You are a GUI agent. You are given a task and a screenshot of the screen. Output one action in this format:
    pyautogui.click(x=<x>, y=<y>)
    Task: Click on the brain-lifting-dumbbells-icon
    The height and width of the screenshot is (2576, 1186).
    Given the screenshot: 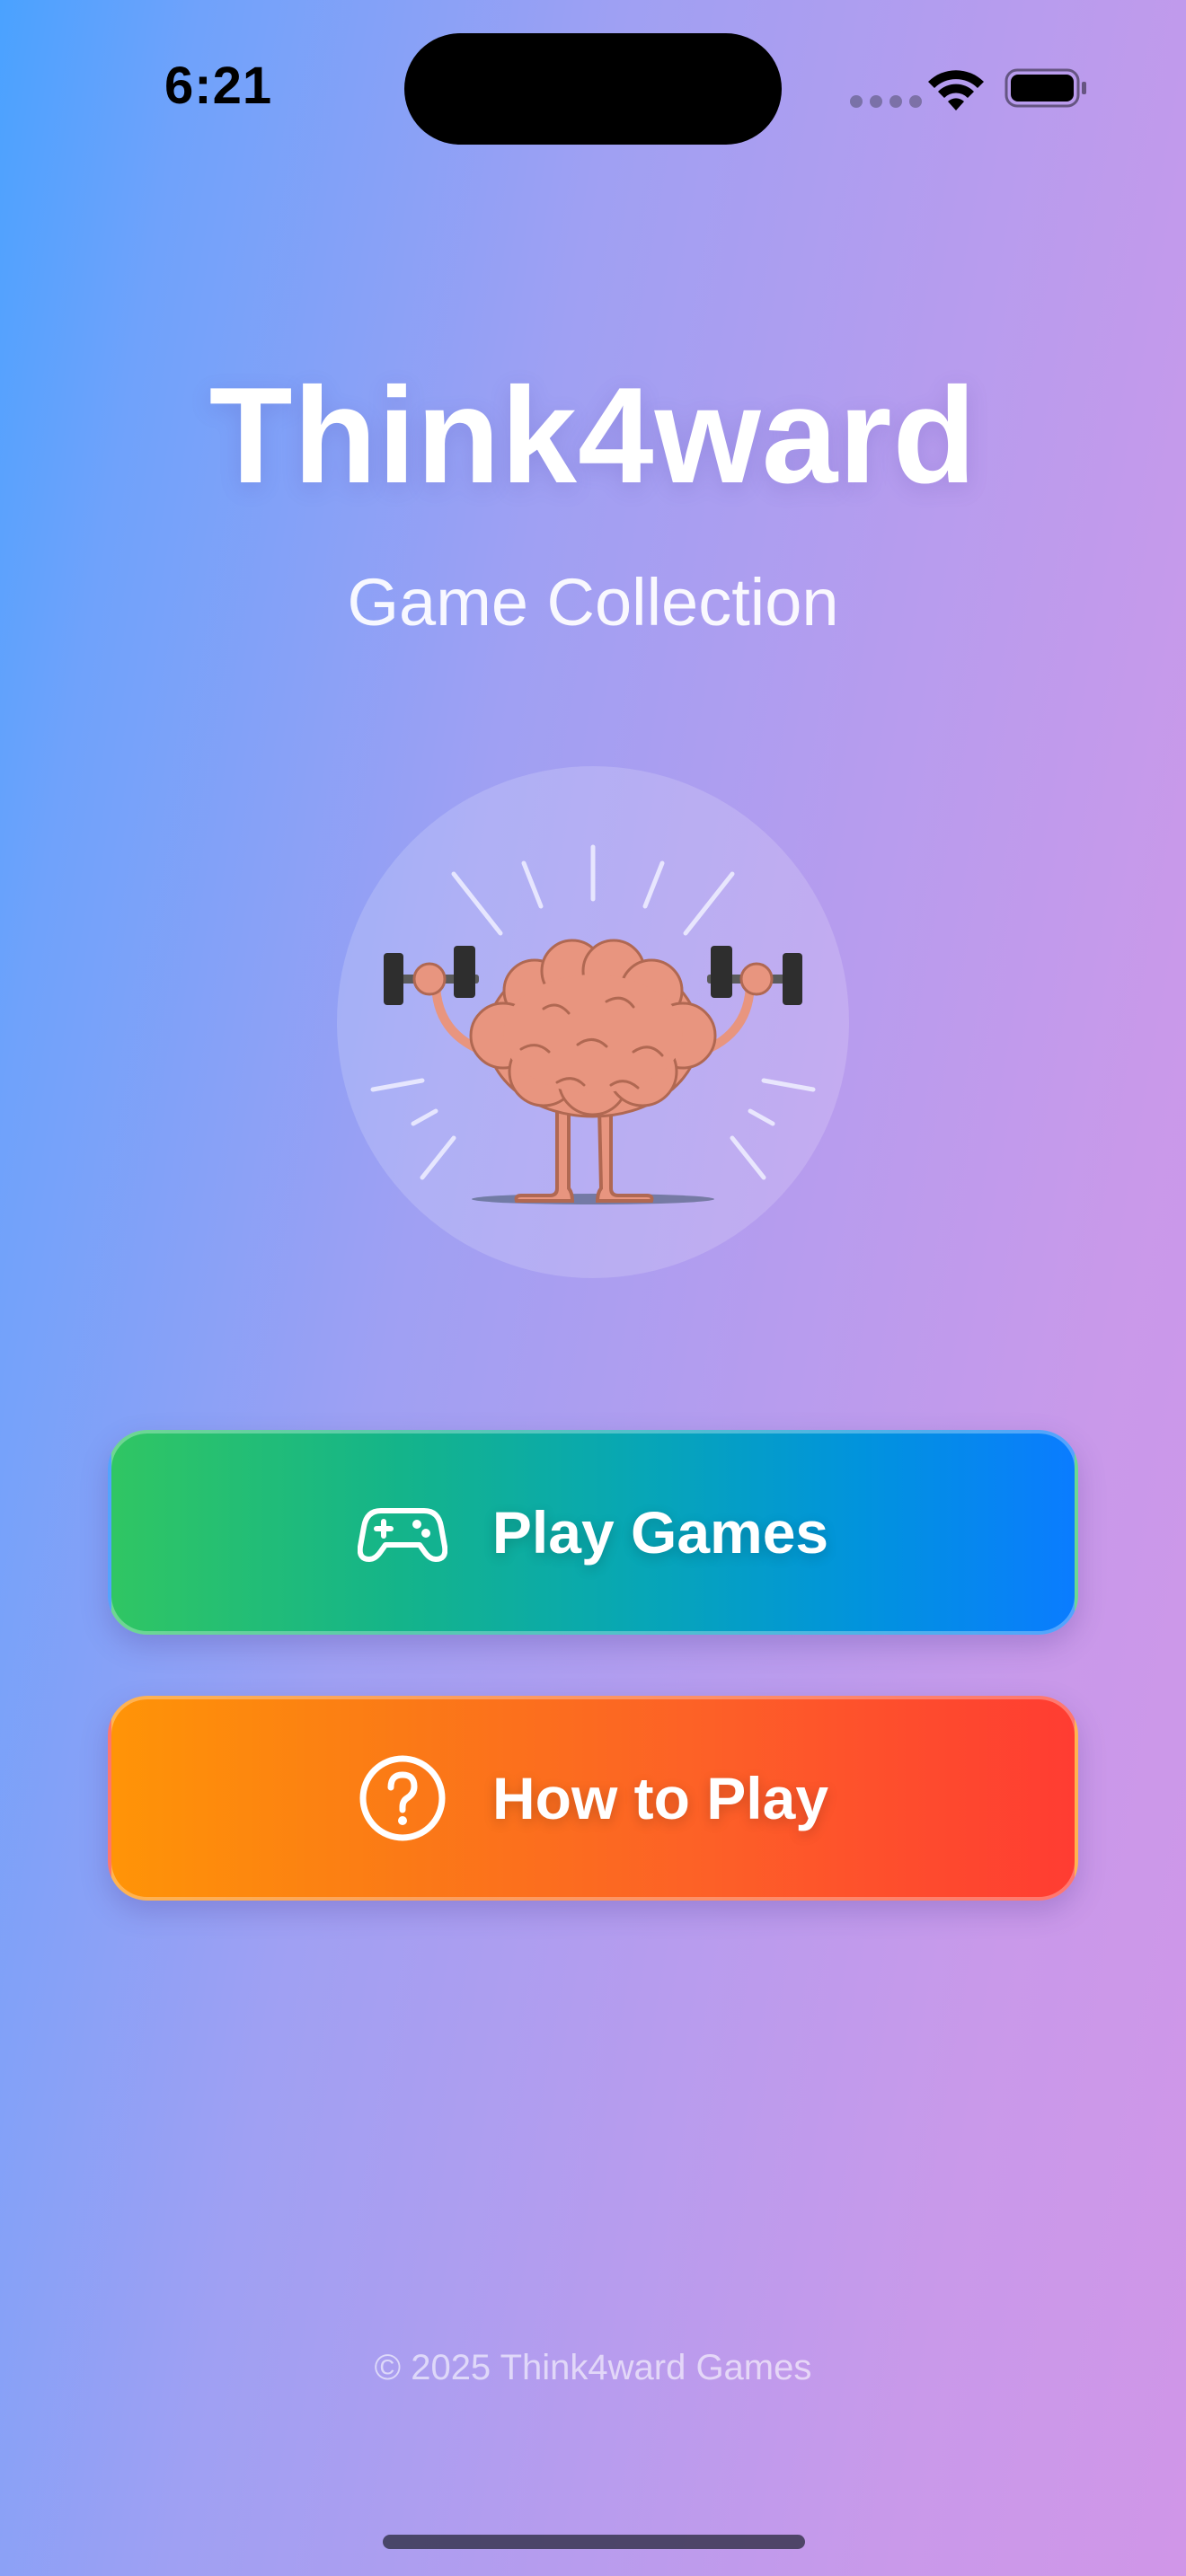 What is the action you would take?
    pyautogui.click(x=593, y=1024)
    